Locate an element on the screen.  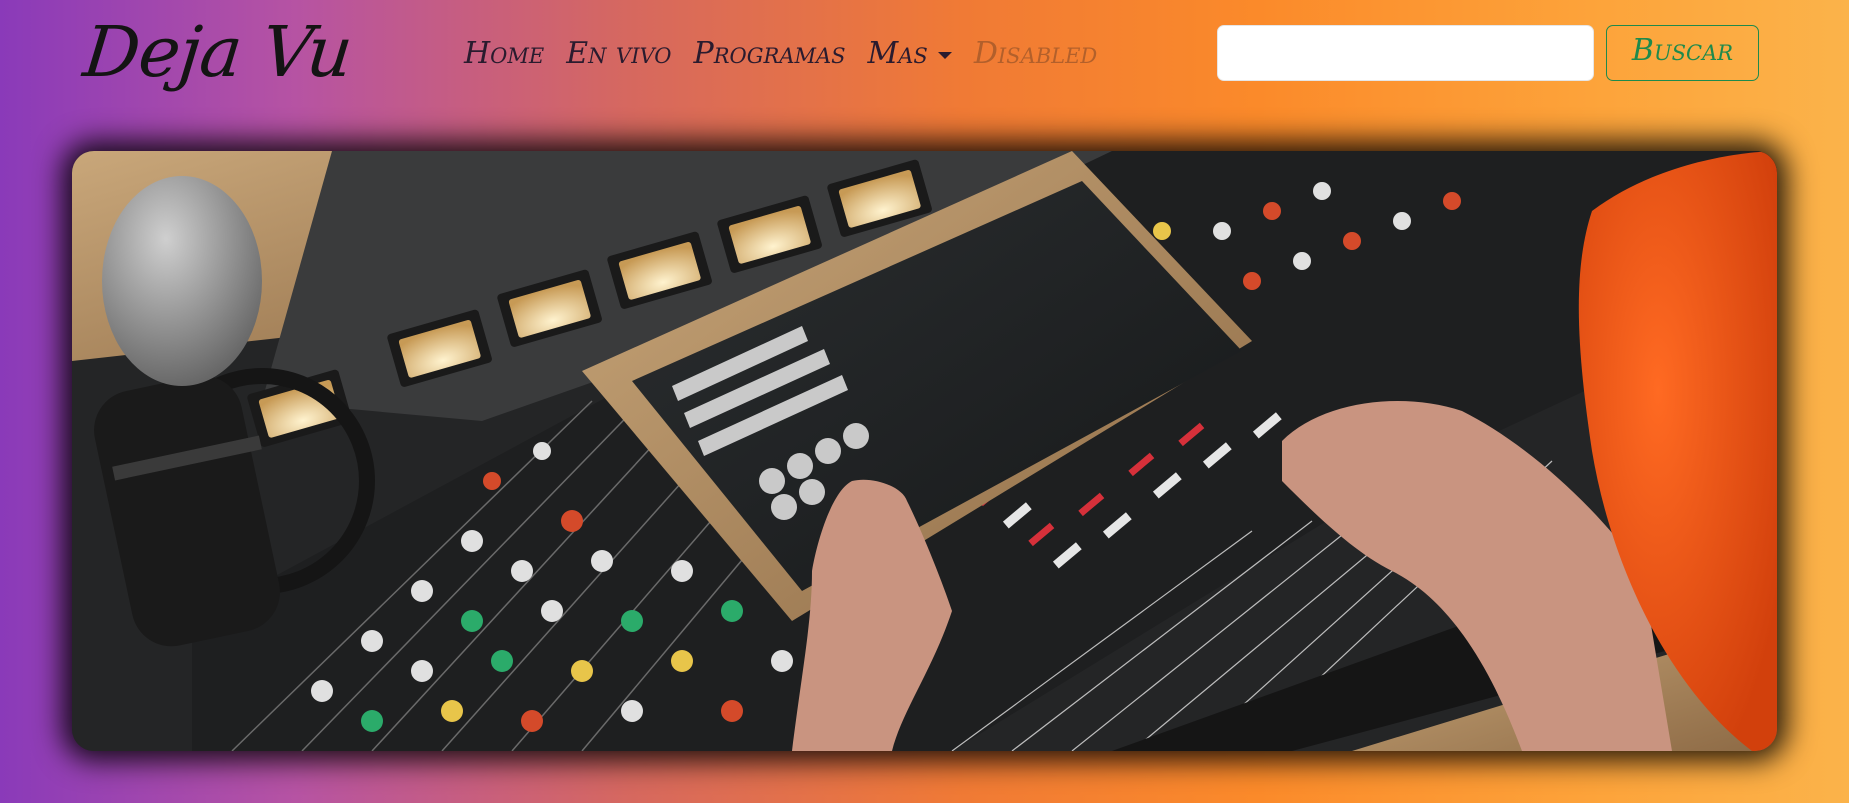
brand-logo: Deja Vu is located at coordinates (218, 52).